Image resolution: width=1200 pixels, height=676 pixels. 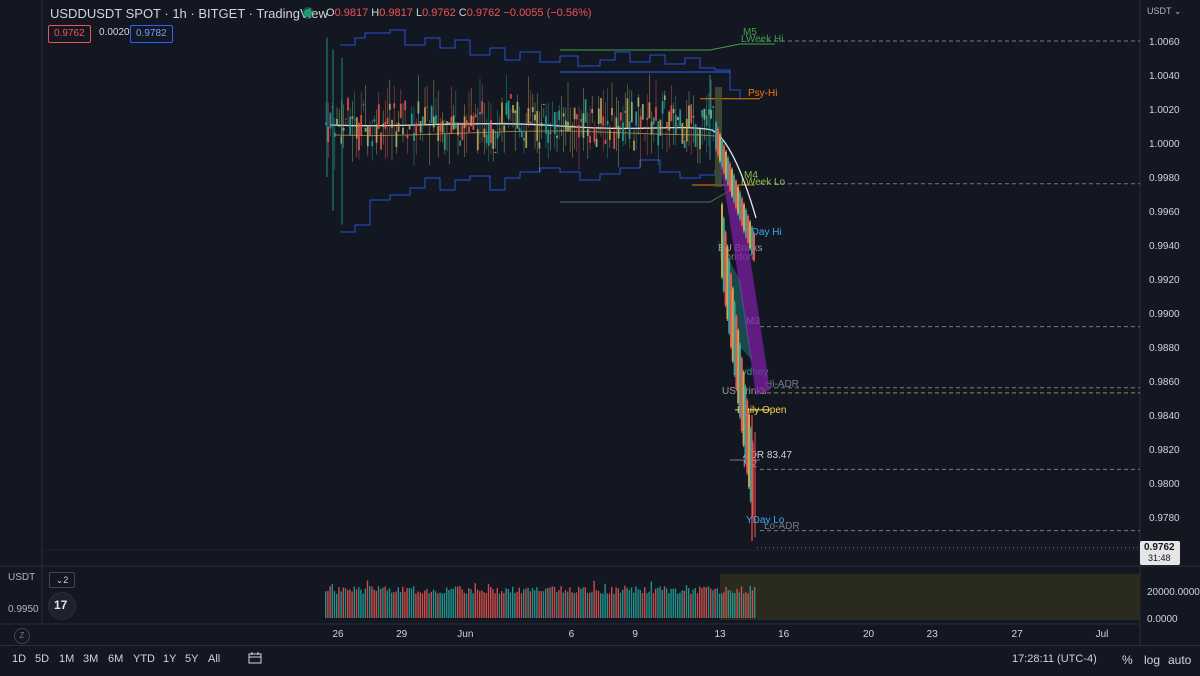 What do you see at coordinates (1164, 314) in the screenshot?
I see `price-tick-label: 0.9900` at bounding box center [1164, 314].